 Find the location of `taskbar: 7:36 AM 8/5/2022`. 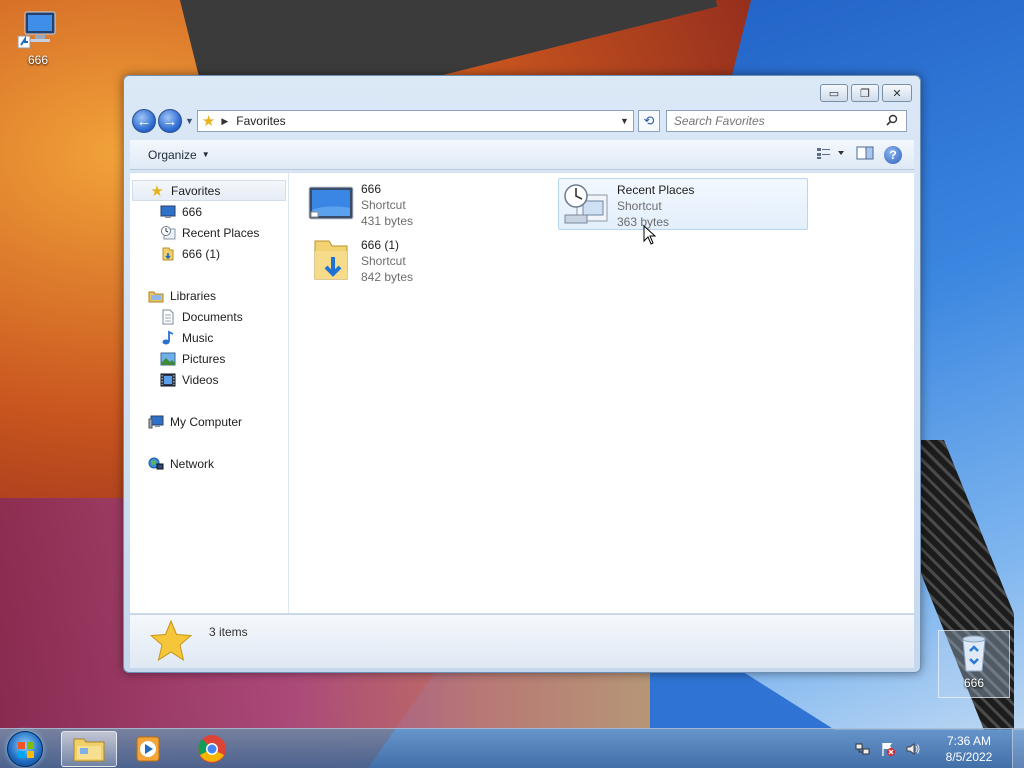

taskbar: 7:36 AM 8/5/2022 is located at coordinates (512, 748).